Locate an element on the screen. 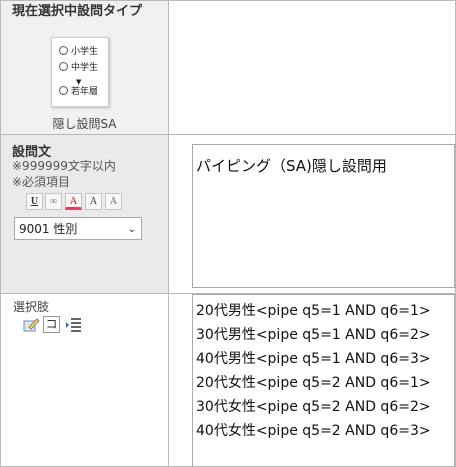  question-type-cell: 現在選択中設問タイプ 小学生 中学生 ▼ 若年層 隠し設問SA is located at coordinates (85, 67).